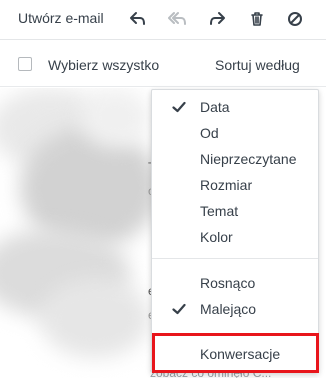 The width and height of the screenshot is (326, 378). Describe the element at coordinates (163, 64) in the screenshot. I see `list-header: Wybierz wszystko Sortuj według` at that location.